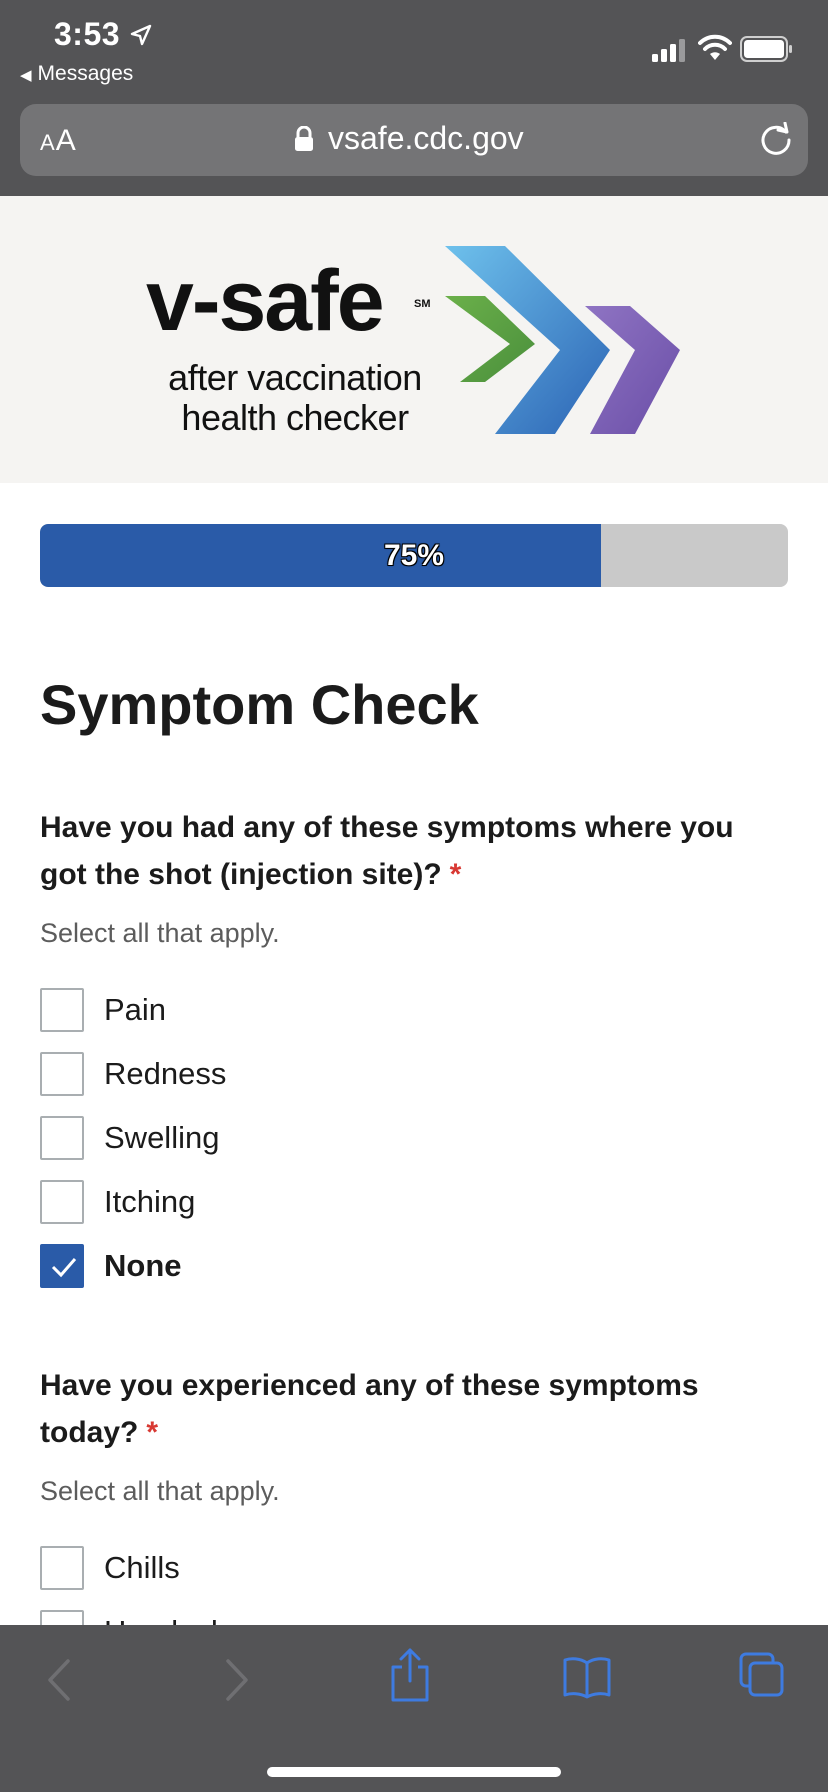 The width and height of the screenshot is (828, 1792). Describe the element at coordinates (165, 1074) in the screenshot. I see `checkbox-label: Redness` at that location.